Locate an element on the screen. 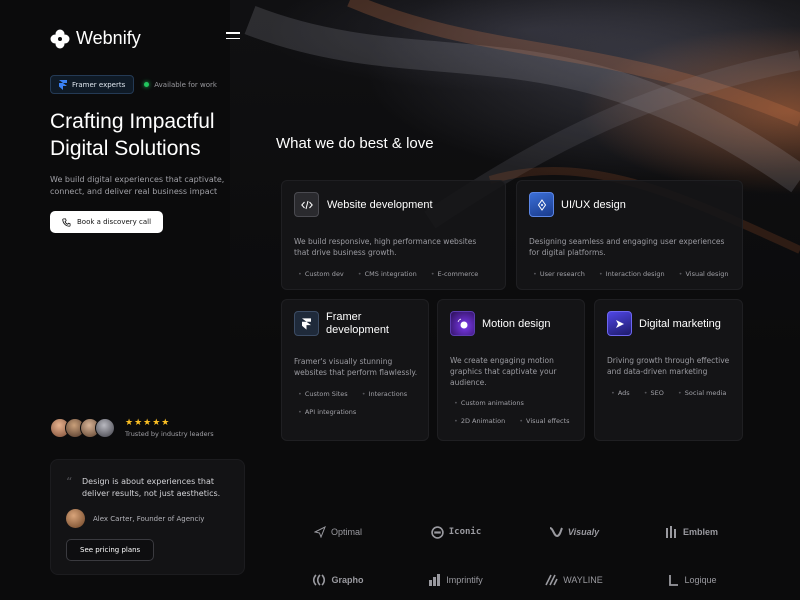 The height and width of the screenshot is (600, 800). hamburger-menu-icon is located at coordinates (233, 37).